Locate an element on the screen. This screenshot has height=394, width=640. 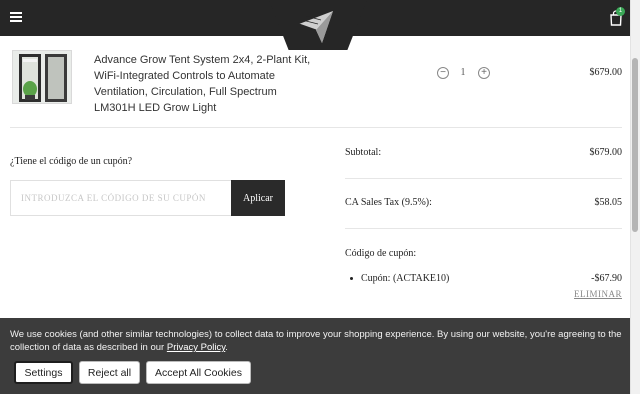
coupon-code-label: Código de cupón: is located at coordinates (381, 253).